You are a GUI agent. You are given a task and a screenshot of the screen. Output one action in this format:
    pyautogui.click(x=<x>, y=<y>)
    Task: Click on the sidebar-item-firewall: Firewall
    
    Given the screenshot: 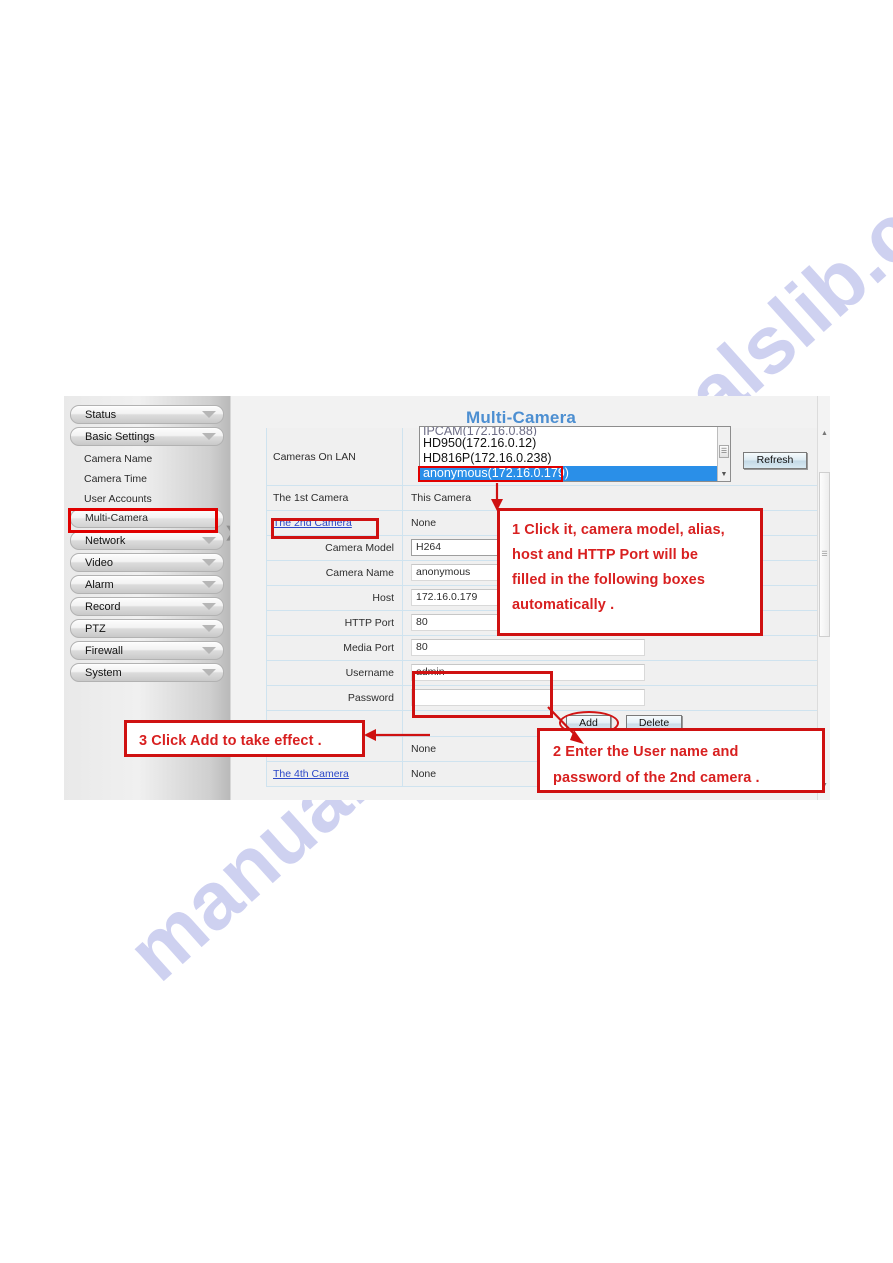 What is the action you would take?
    pyautogui.click(x=147, y=650)
    